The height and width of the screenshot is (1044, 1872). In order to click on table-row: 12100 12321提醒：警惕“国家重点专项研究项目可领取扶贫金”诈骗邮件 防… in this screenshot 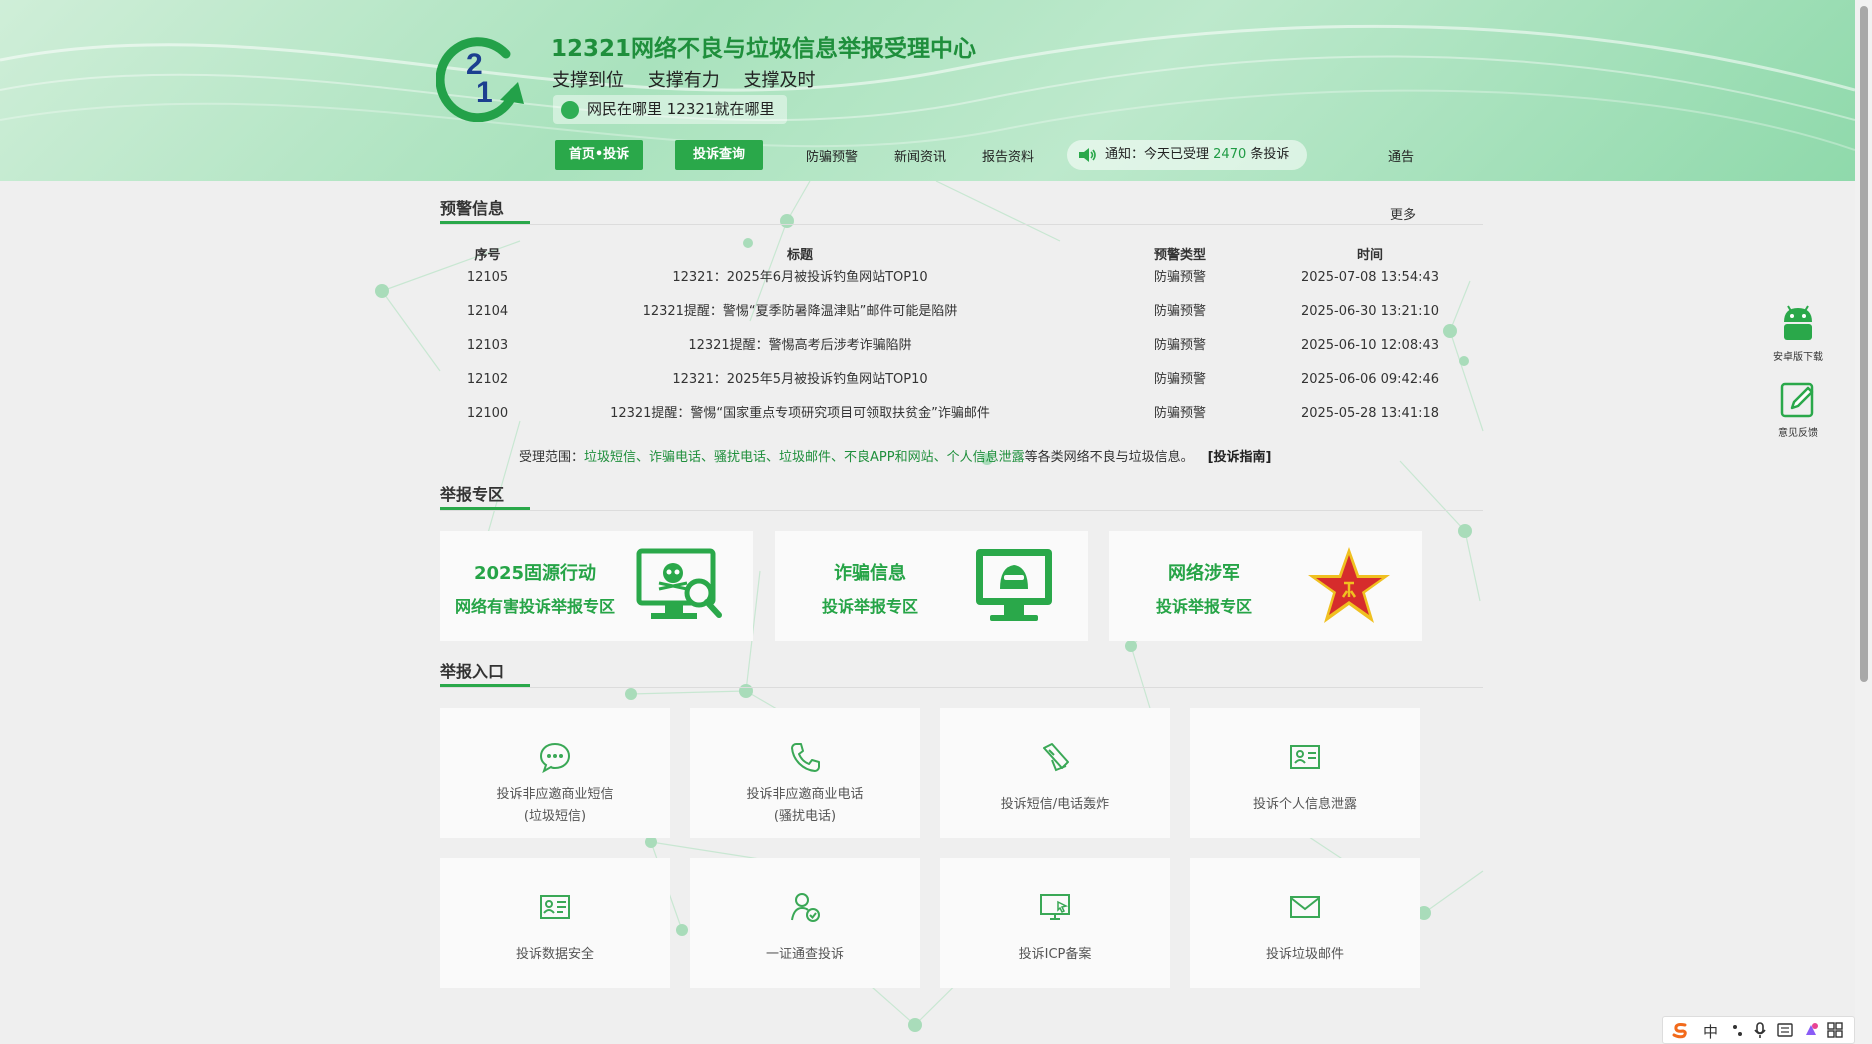, I will do `click(961, 420)`.